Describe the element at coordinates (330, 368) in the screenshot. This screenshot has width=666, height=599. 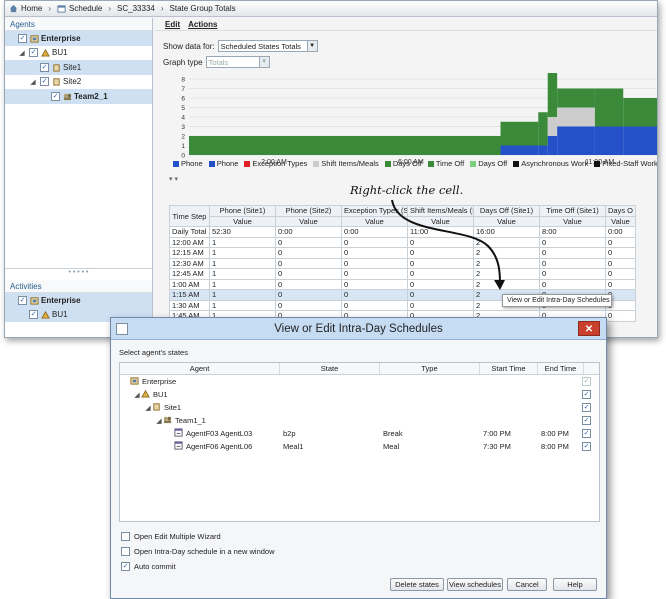
I see `dialog-column-header: State` at that location.